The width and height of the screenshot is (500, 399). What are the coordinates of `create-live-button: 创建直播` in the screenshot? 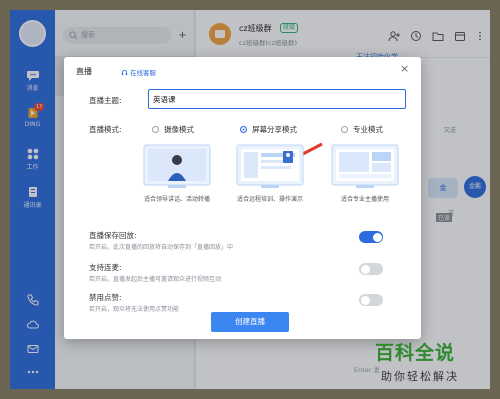 It's located at (250, 322).